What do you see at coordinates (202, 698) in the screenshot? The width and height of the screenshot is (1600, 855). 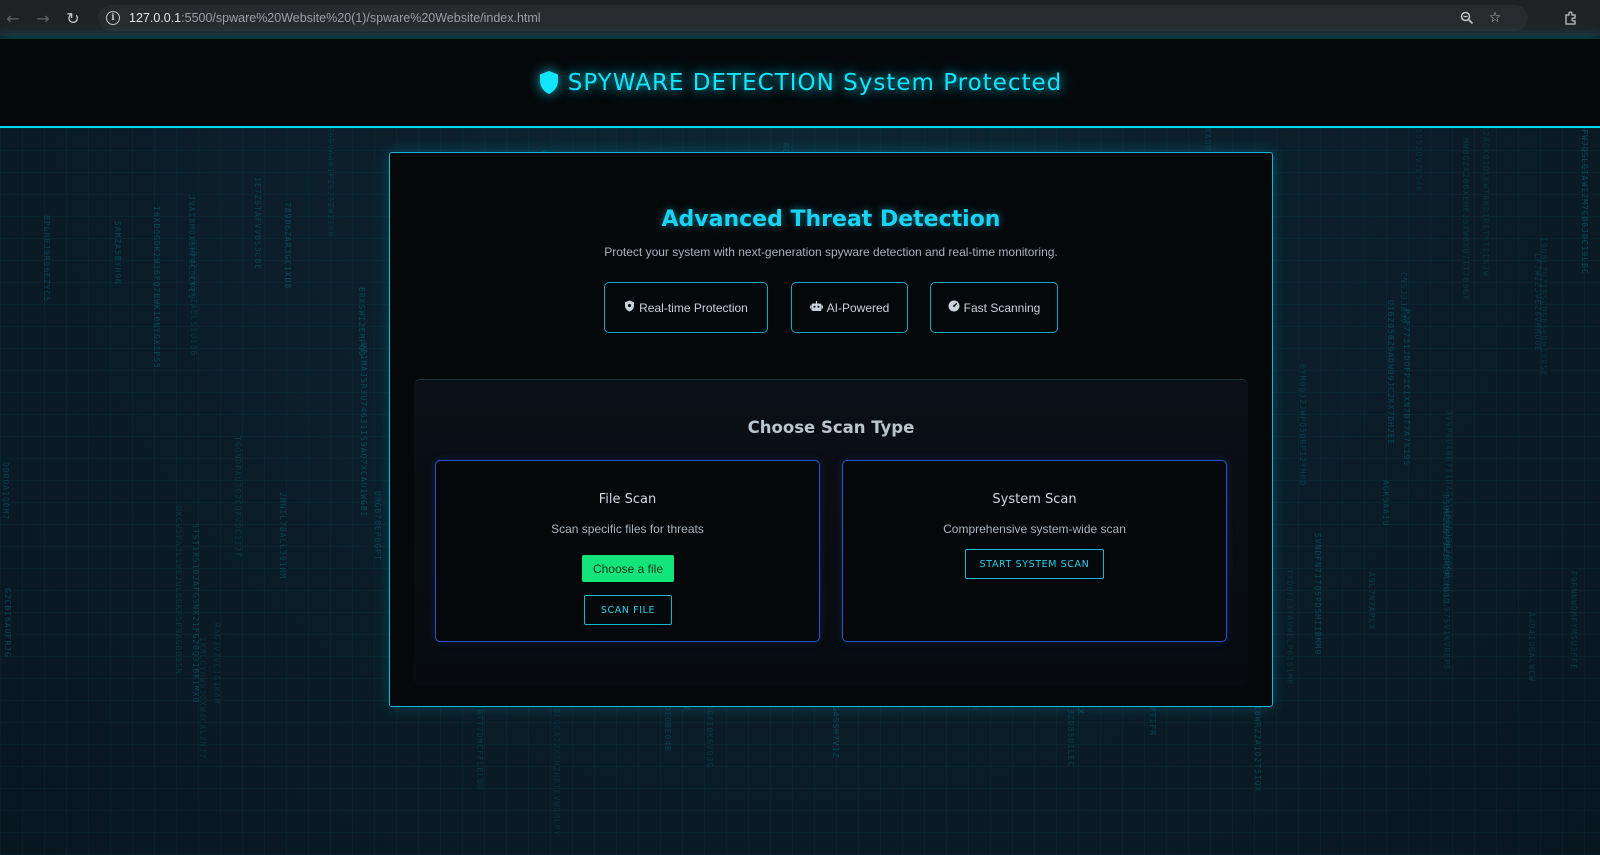 I see `matrix-code-column: 1KMLCYHW93OXW4CALZNJ7` at bounding box center [202, 698].